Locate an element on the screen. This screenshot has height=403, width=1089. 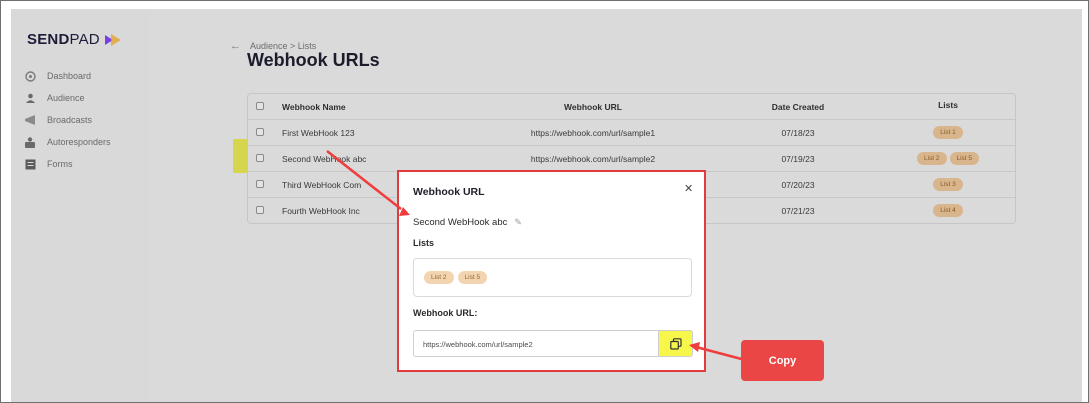
arrow-to-modal is located at coordinates (364, 180).